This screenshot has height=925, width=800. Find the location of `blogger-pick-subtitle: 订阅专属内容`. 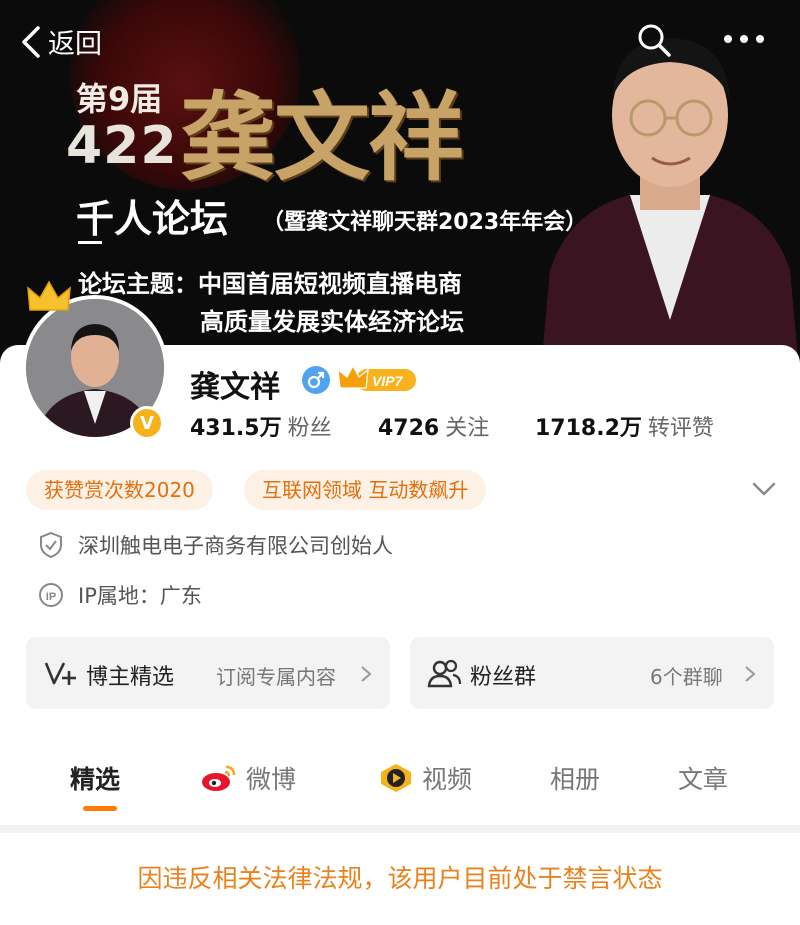

blogger-pick-subtitle: 订阅专属内容 is located at coordinates (276, 677).